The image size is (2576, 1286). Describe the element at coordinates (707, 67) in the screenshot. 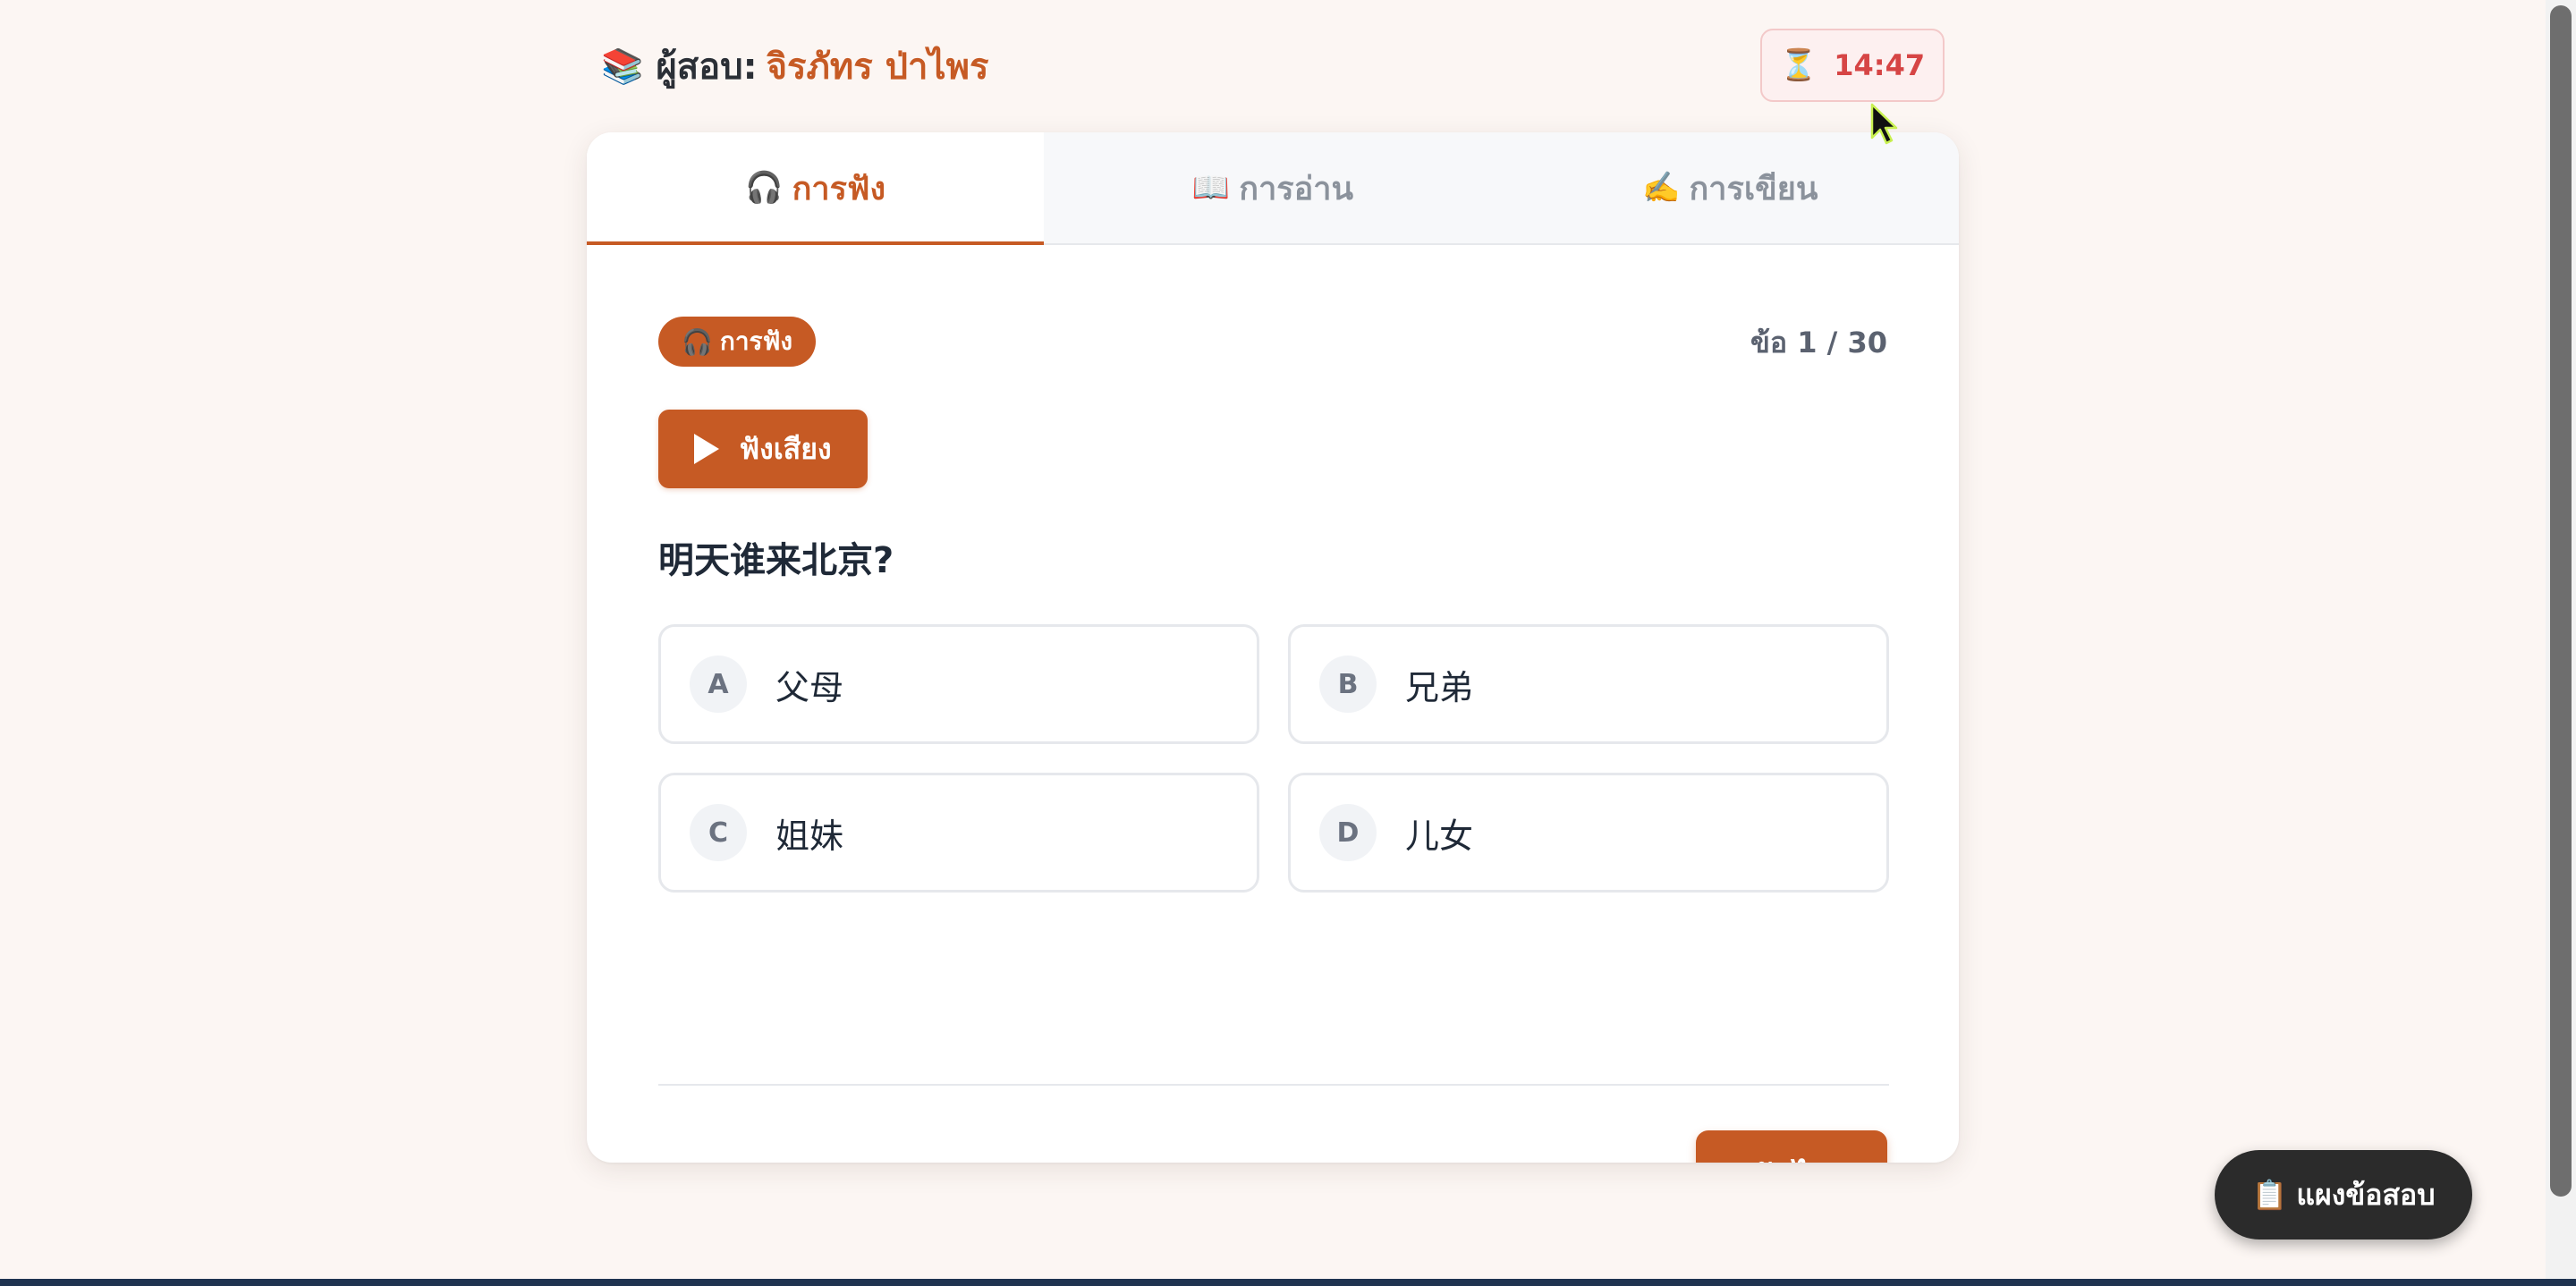

I see `examinee-label: ผู้สอบ:` at that location.